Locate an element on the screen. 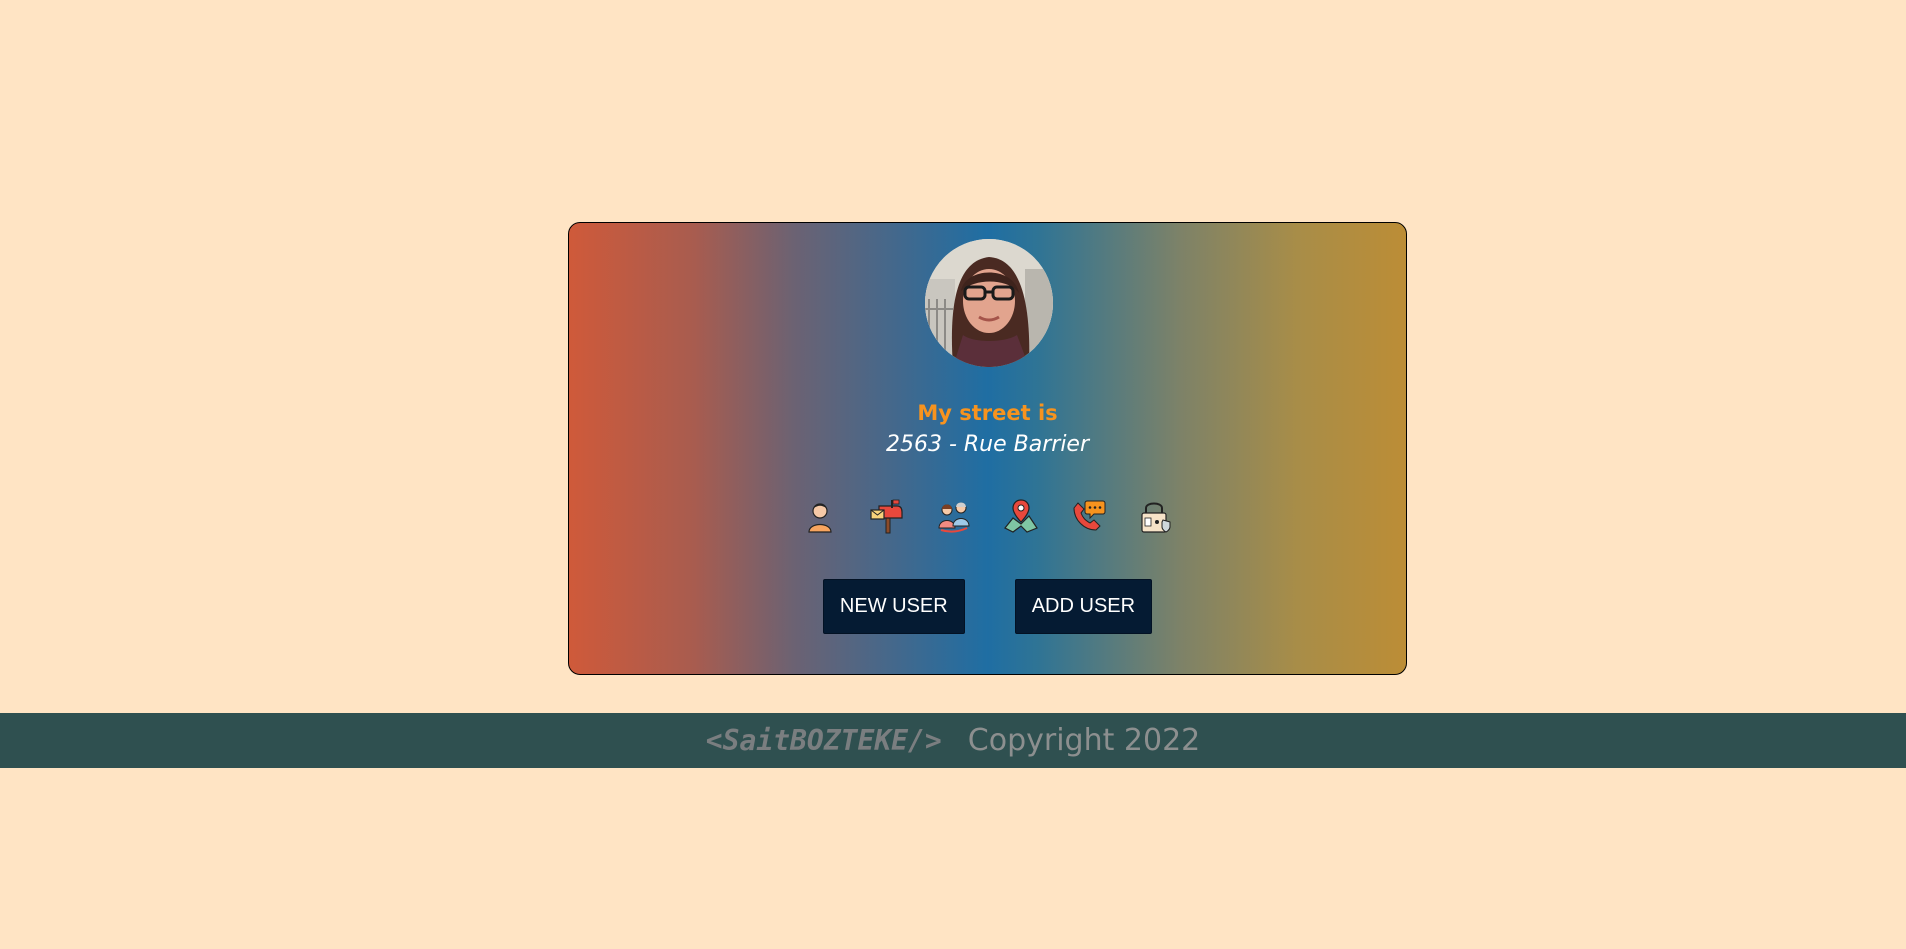 The width and height of the screenshot is (1906, 949). new-user-button: NEW USER is located at coordinates (893, 606).